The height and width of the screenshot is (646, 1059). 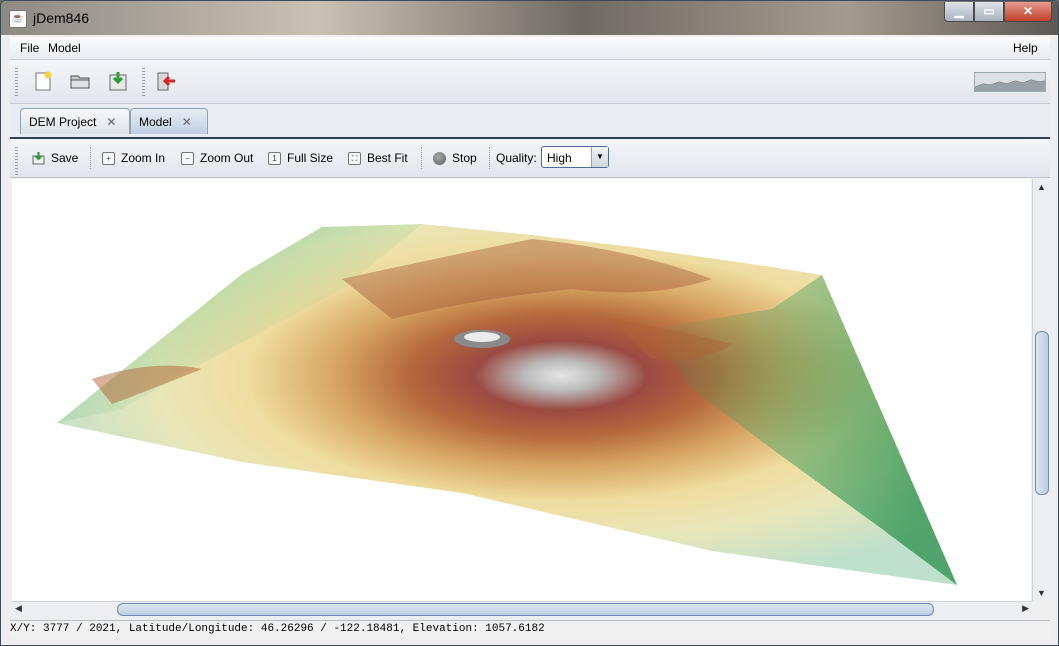 I want to click on stop-button: Stop, so click(x=455, y=158).